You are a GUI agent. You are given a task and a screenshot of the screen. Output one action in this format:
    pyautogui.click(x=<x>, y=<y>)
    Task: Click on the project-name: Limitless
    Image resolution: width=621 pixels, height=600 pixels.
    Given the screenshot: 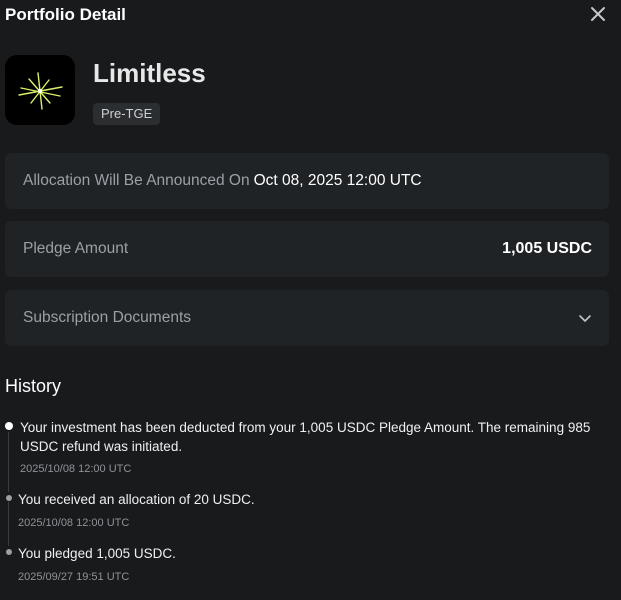 What is the action you would take?
    pyautogui.click(x=149, y=73)
    